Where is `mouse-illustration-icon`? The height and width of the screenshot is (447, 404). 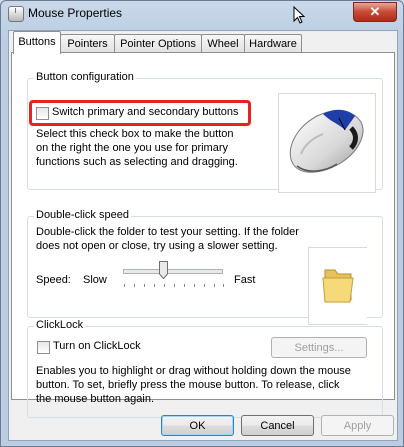
mouse-illustration-icon is located at coordinates (326, 141).